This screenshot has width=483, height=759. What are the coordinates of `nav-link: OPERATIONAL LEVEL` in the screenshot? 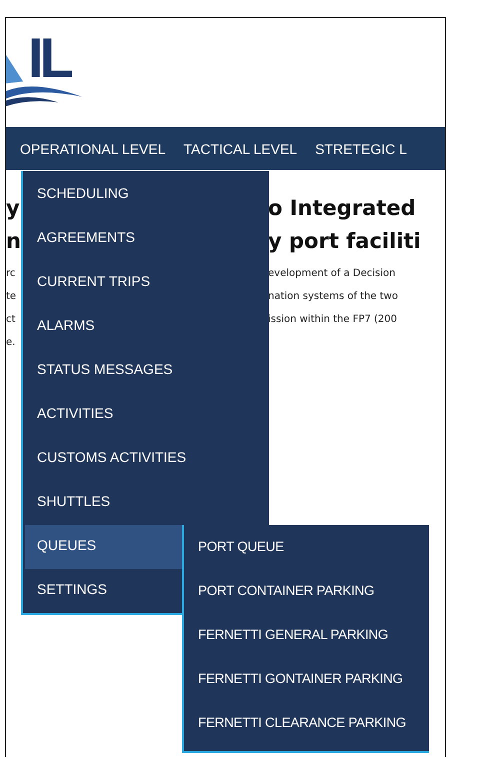 It's located at (93, 148).